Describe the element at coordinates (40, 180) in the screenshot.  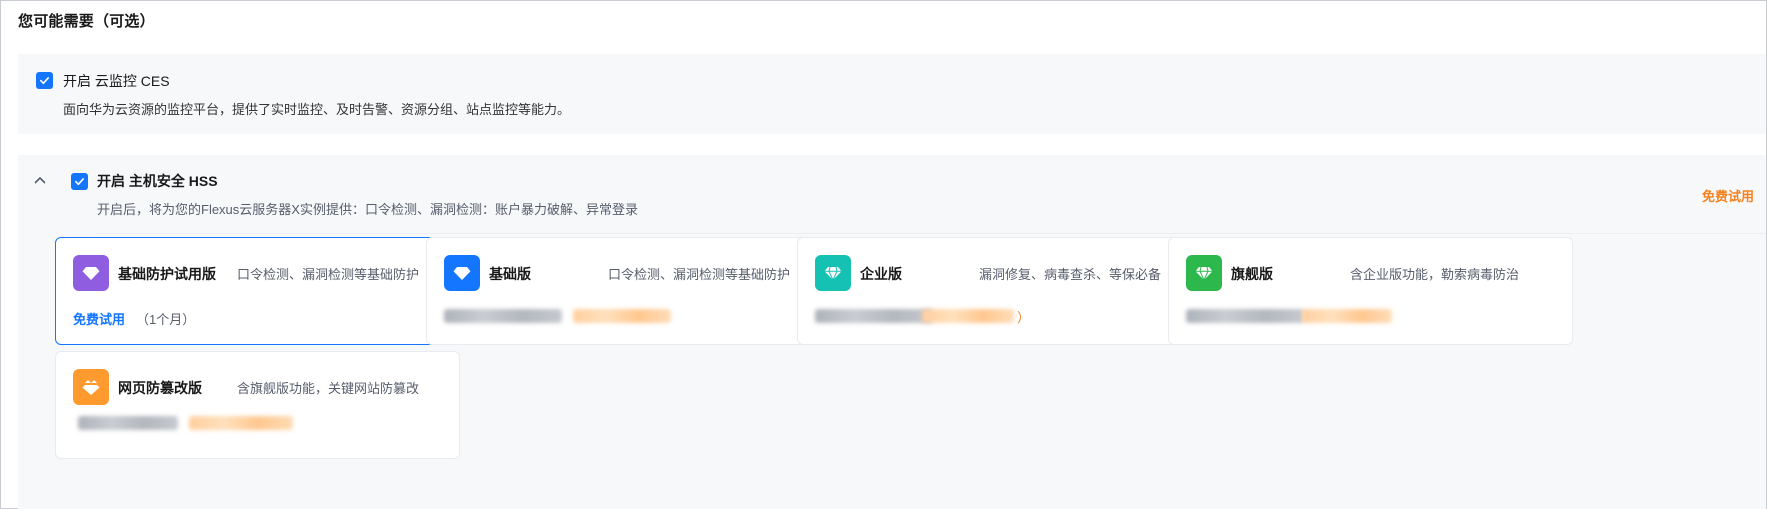
I see `chevron-up-icon` at that location.